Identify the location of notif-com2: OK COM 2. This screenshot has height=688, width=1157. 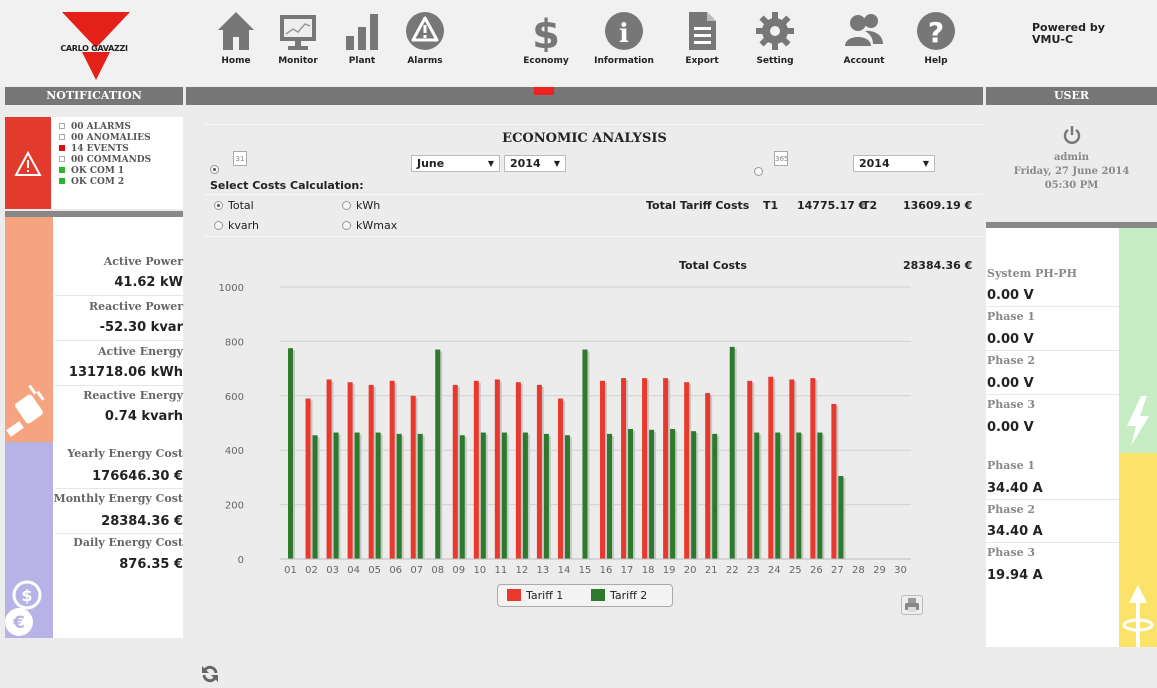
(105, 182).